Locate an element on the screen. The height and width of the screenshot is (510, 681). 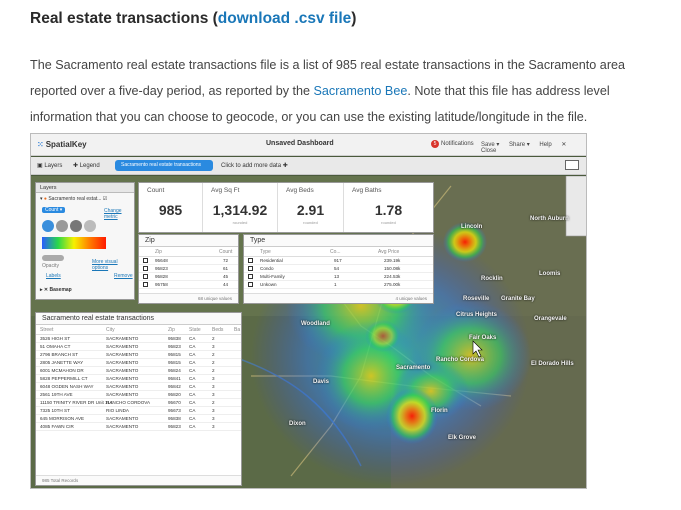
layout-toggle-icon is located at coordinates (572, 165).